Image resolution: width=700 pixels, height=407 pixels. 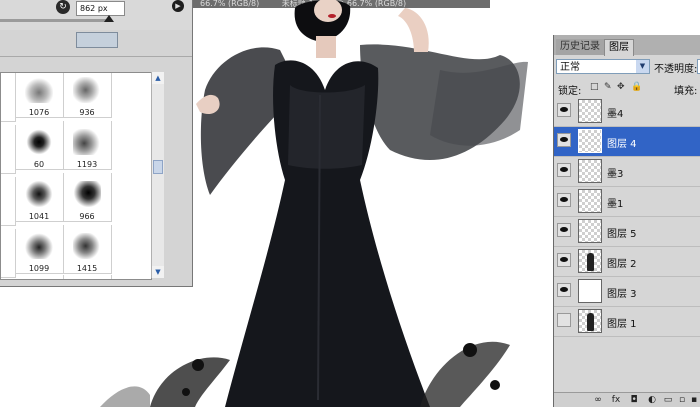 What do you see at coordinates (39, 216) in the screenshot?
I see `brush-size-label: 1041` at bounding box center [39, 216].